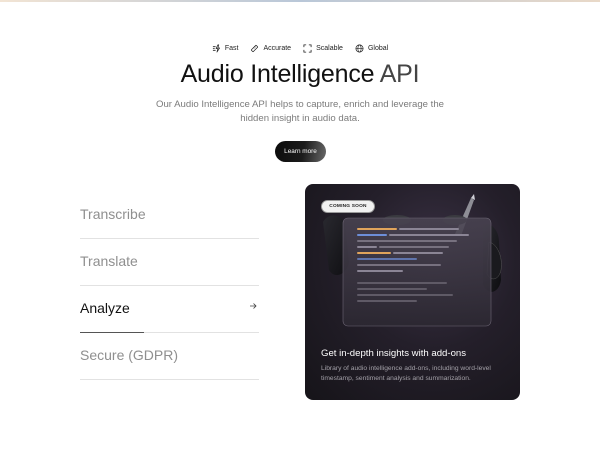 Image resolution: width=600 pixels, height=464 pixels. What do you see at coordinates (109, 261) in the screenshot?
I see `tab-label: Translate` at bounding box center [109, 261].